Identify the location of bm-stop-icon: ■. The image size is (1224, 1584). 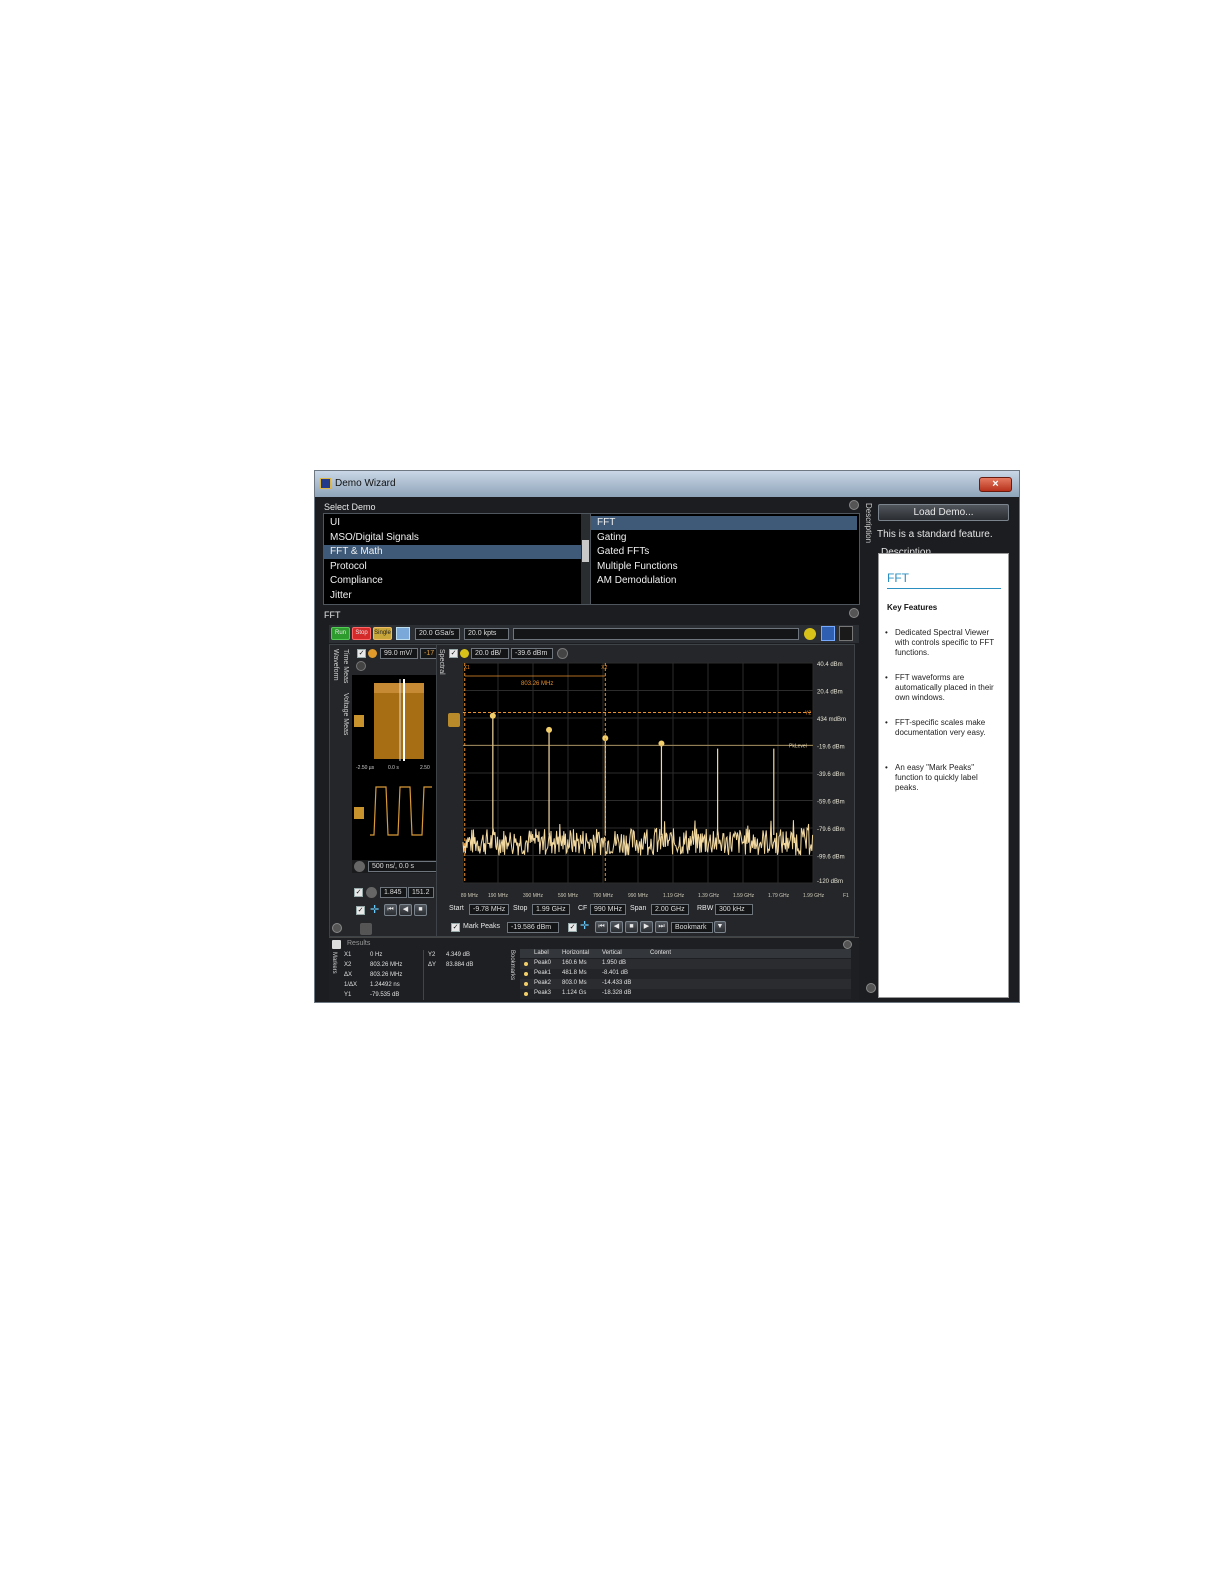
(631, 927).